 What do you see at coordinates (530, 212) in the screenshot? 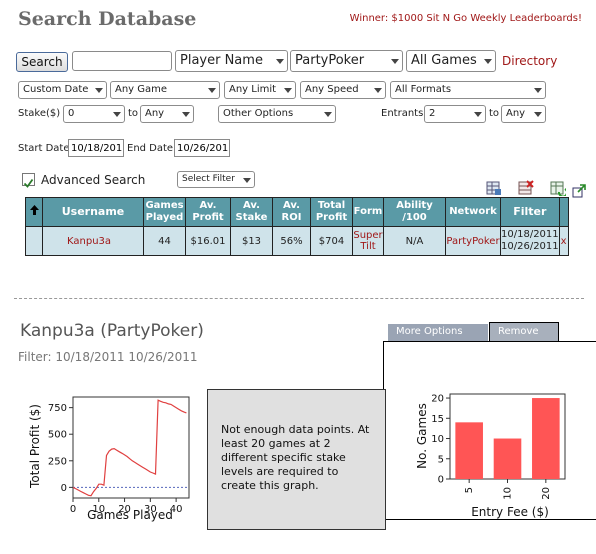
I see `col-filter: Filter` at bounding box center [530, 212].